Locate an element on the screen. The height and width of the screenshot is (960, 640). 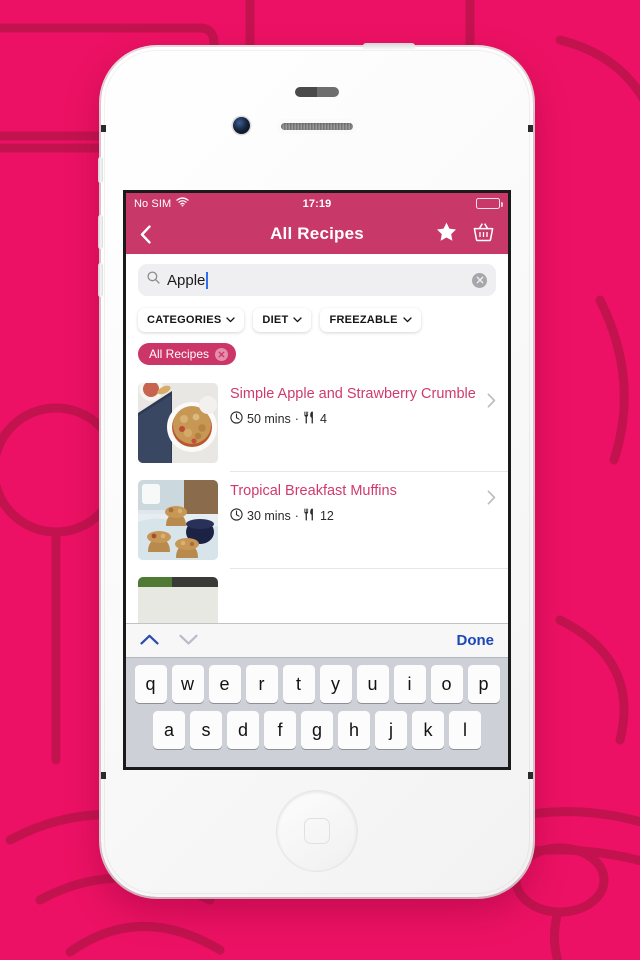
key-o: o is located at coordinates (446, 684).